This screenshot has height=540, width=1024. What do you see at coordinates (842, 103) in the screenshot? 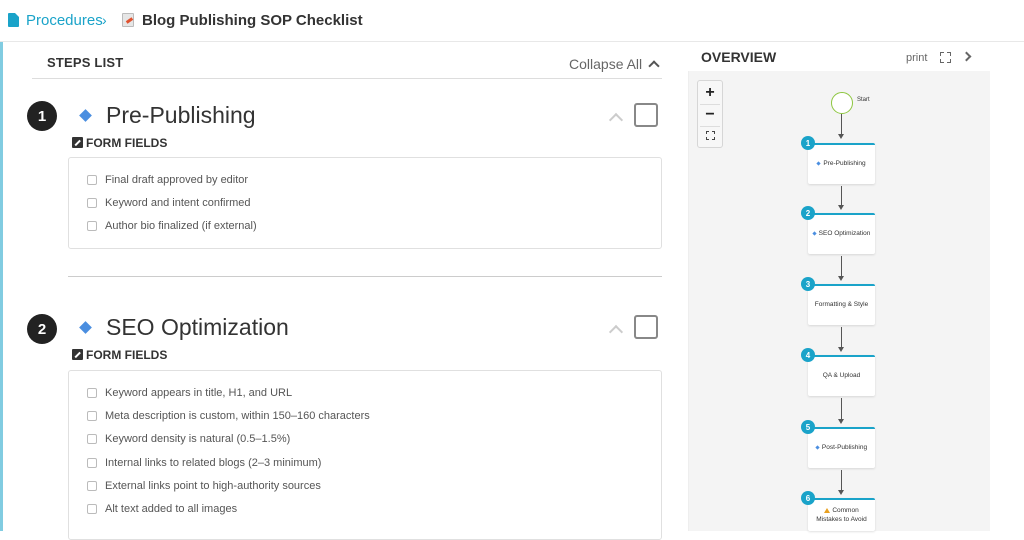
I see `flow-start-node` at bounding box center [842, 103].